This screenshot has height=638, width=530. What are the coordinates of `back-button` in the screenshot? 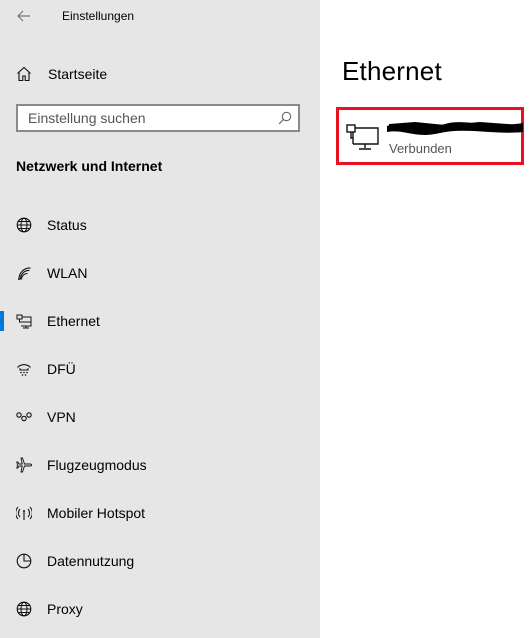 It's located at (24, 16).